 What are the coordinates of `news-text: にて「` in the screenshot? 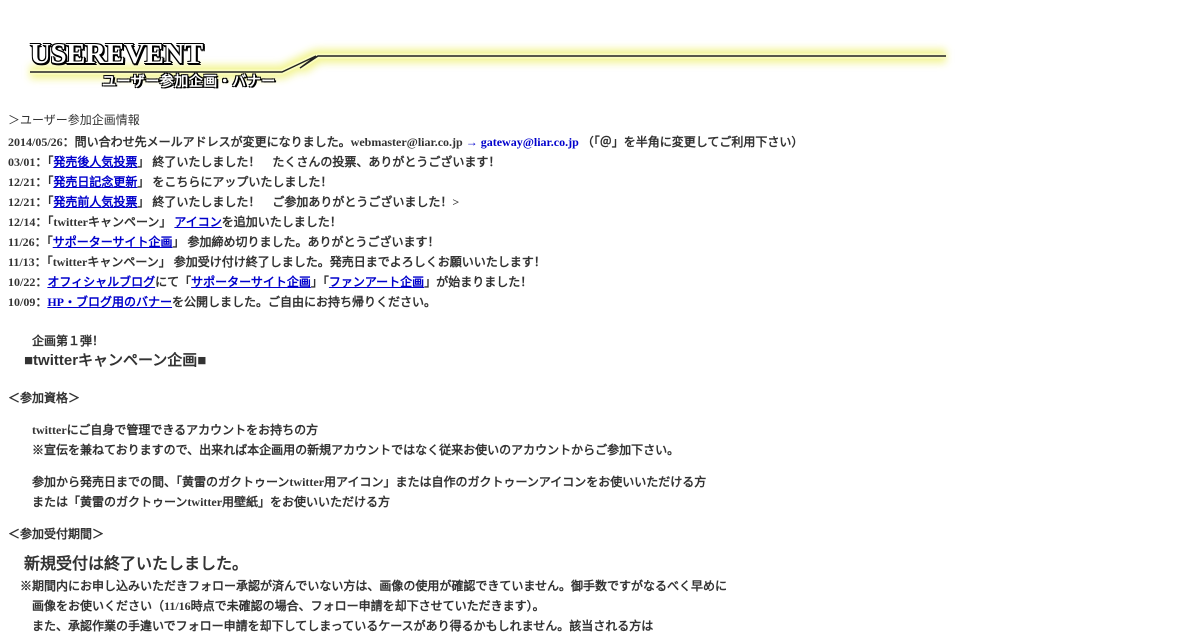 It's located at (173, 282).